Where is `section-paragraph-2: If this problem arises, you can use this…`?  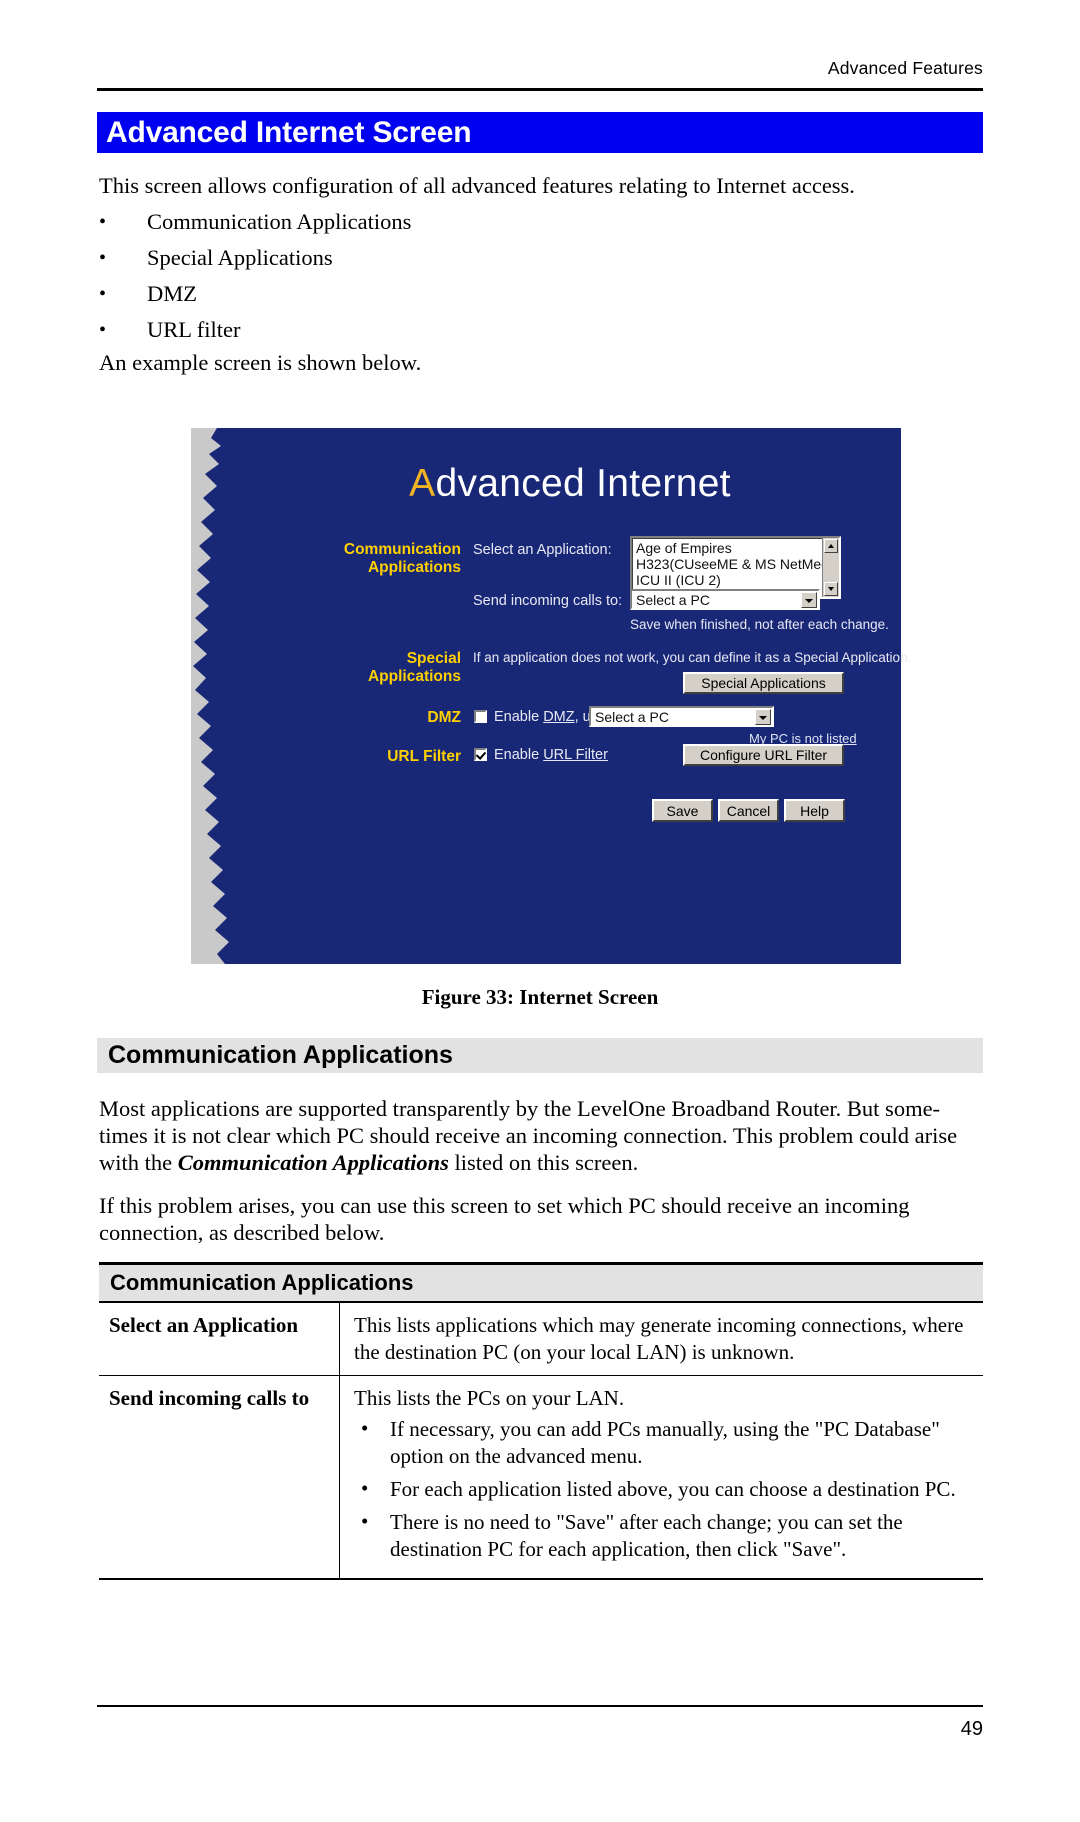 section-paragraph-2: If this problem arises, you can use this… is located at coordinates (504, 1219).